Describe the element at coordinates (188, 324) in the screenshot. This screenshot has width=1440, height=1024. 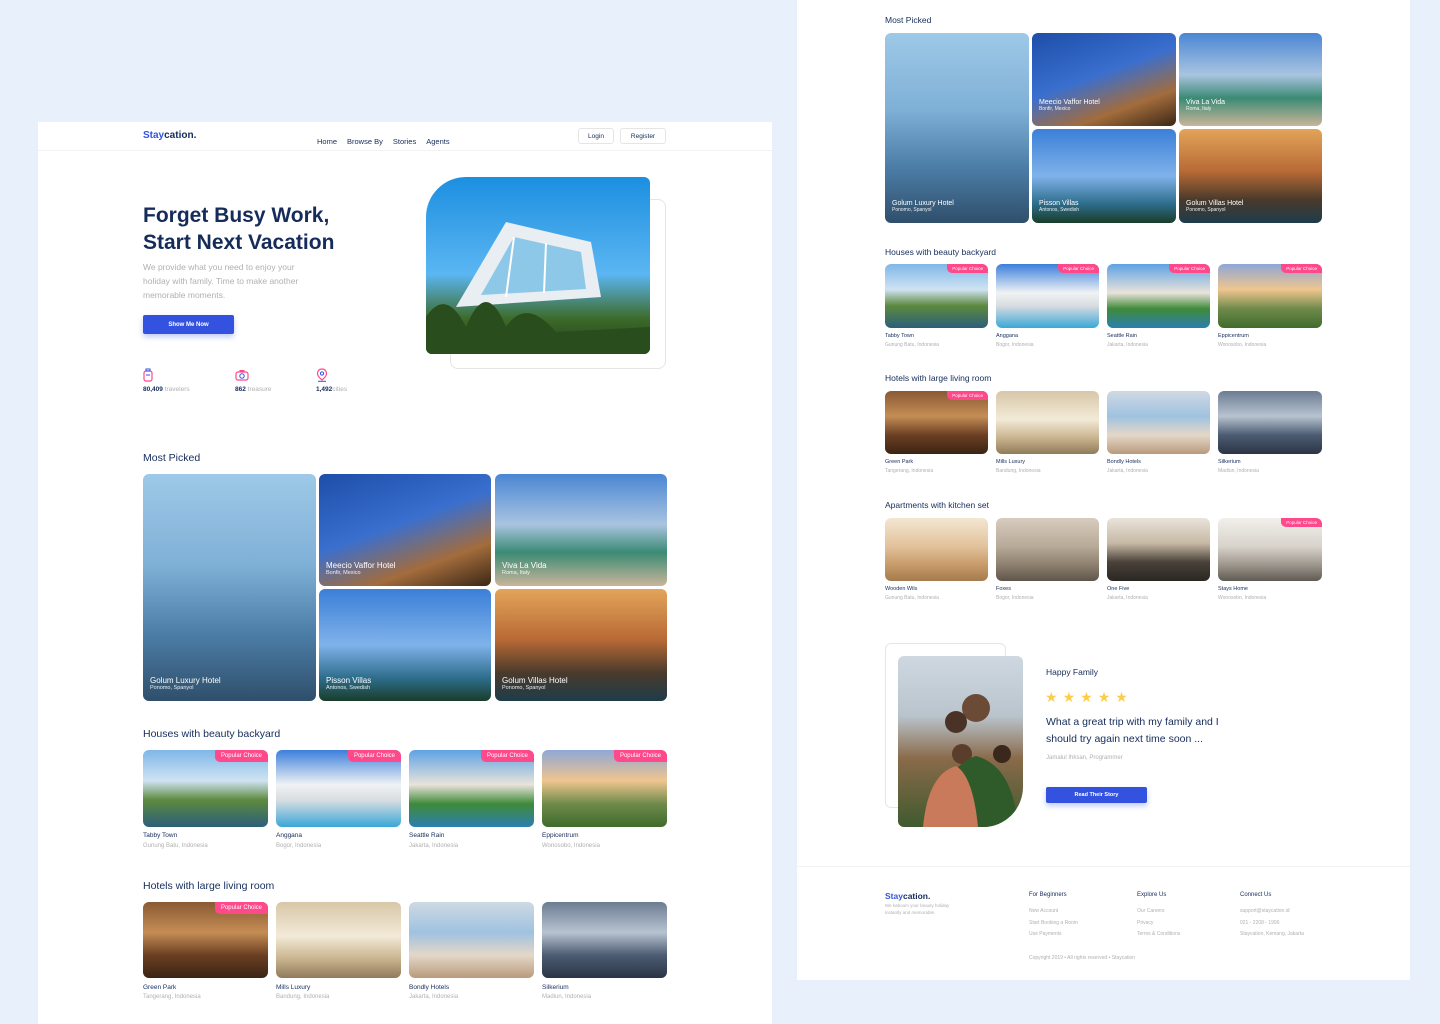
I see `show-me-now-button: Show Me Now` at that location.